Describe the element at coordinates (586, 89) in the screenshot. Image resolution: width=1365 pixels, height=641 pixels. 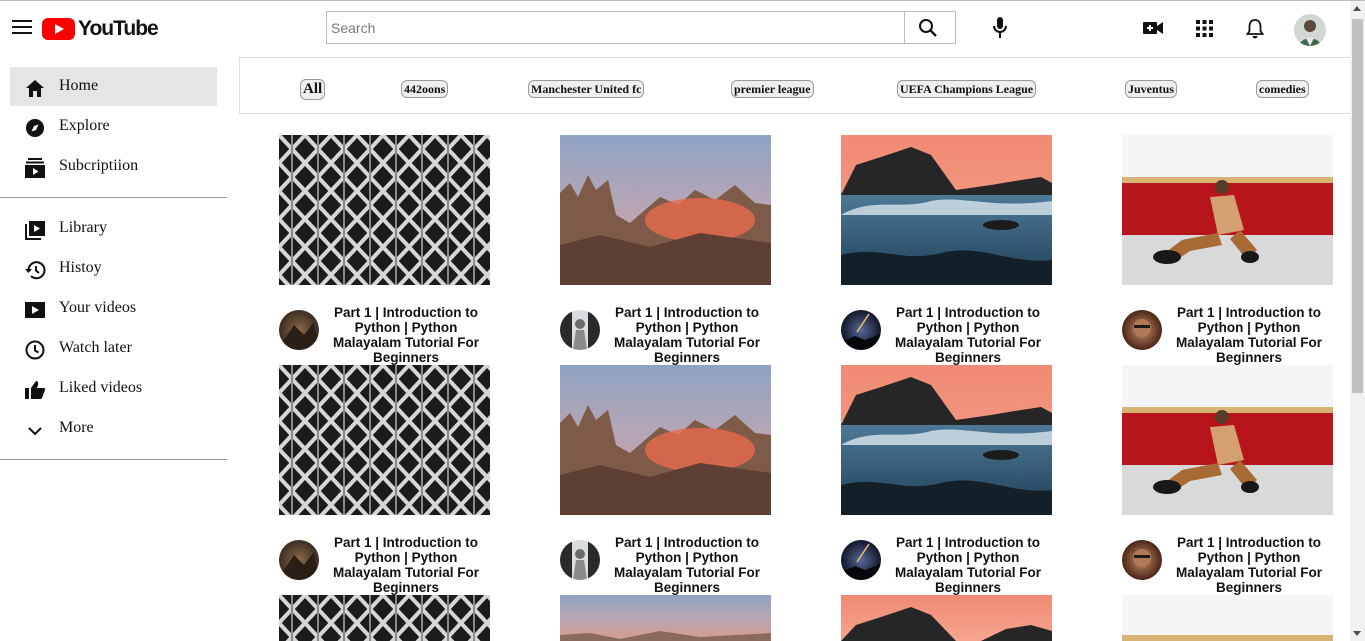
I see `chip-manchester-united: Manchester United fc` at that location.